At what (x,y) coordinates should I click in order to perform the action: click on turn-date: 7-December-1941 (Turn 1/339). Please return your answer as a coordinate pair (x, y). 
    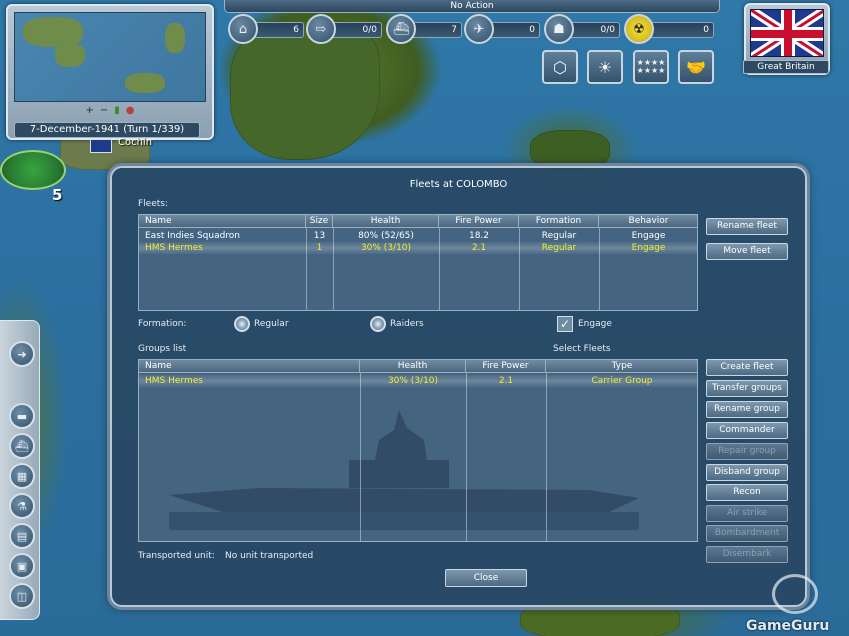
    Looking at the image, I should click on (107, 130).